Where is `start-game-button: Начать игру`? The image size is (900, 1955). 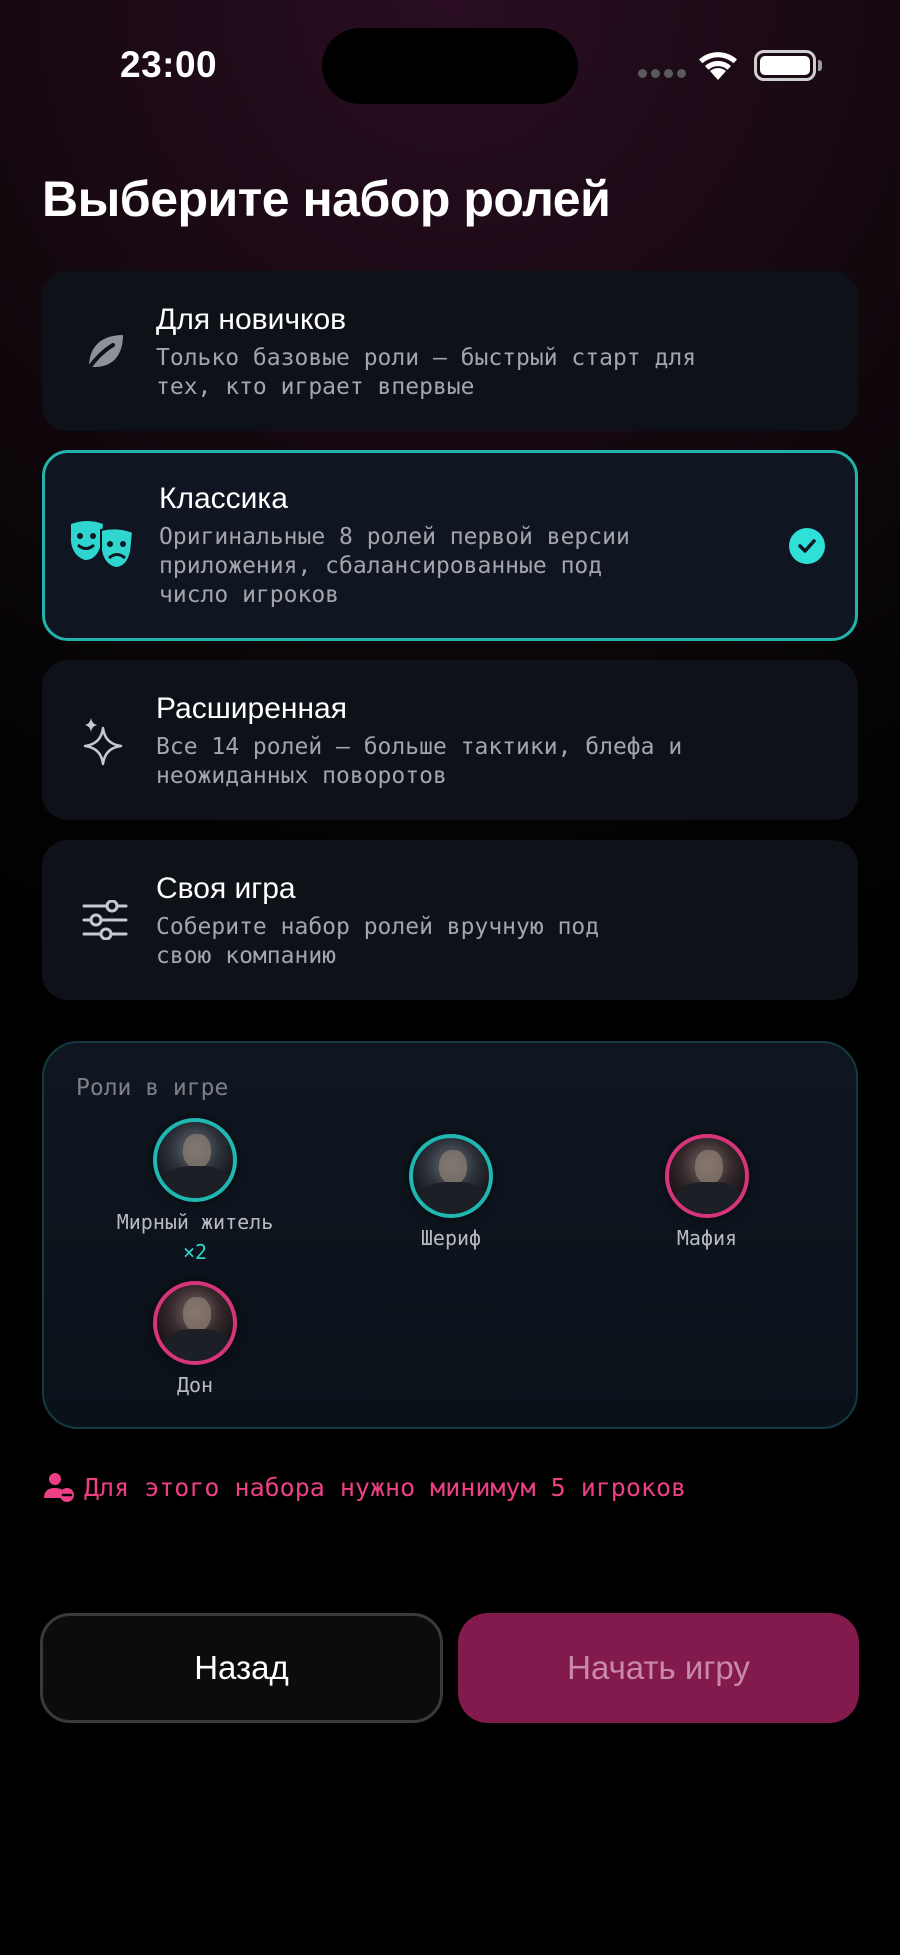 start-game-button: Начать игру is located at coordinates (658, 1668).